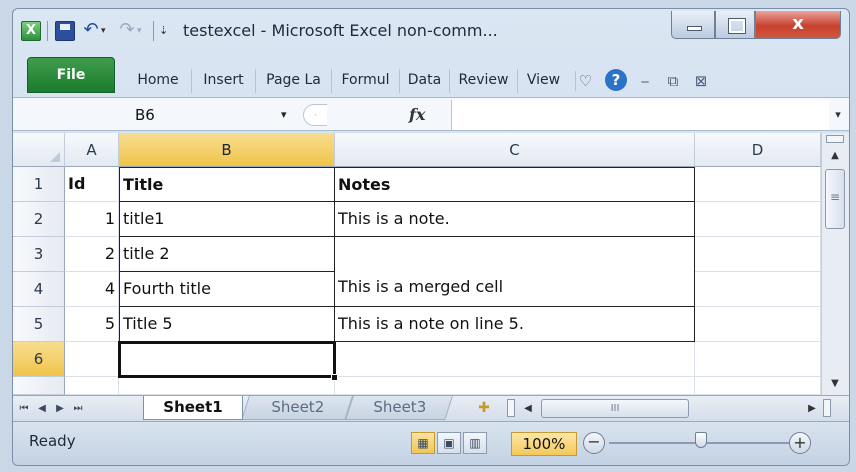  What do you see at coordinates (42, 409) in the screenshot?
I see `prev-sheet-icon: ◀` at bounding box center [42, 409].